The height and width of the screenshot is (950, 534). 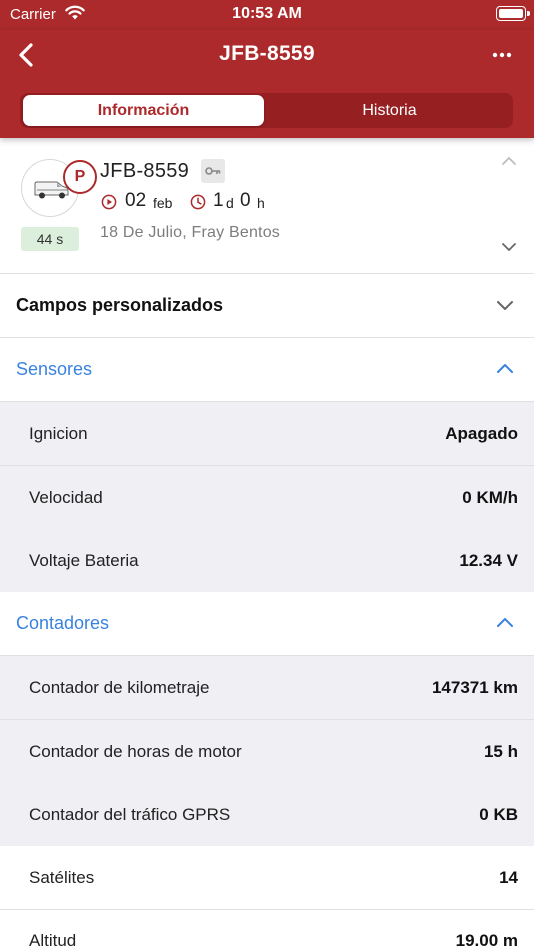 I want to click on page-title: JFB-8559, so click(x=267, y=53).